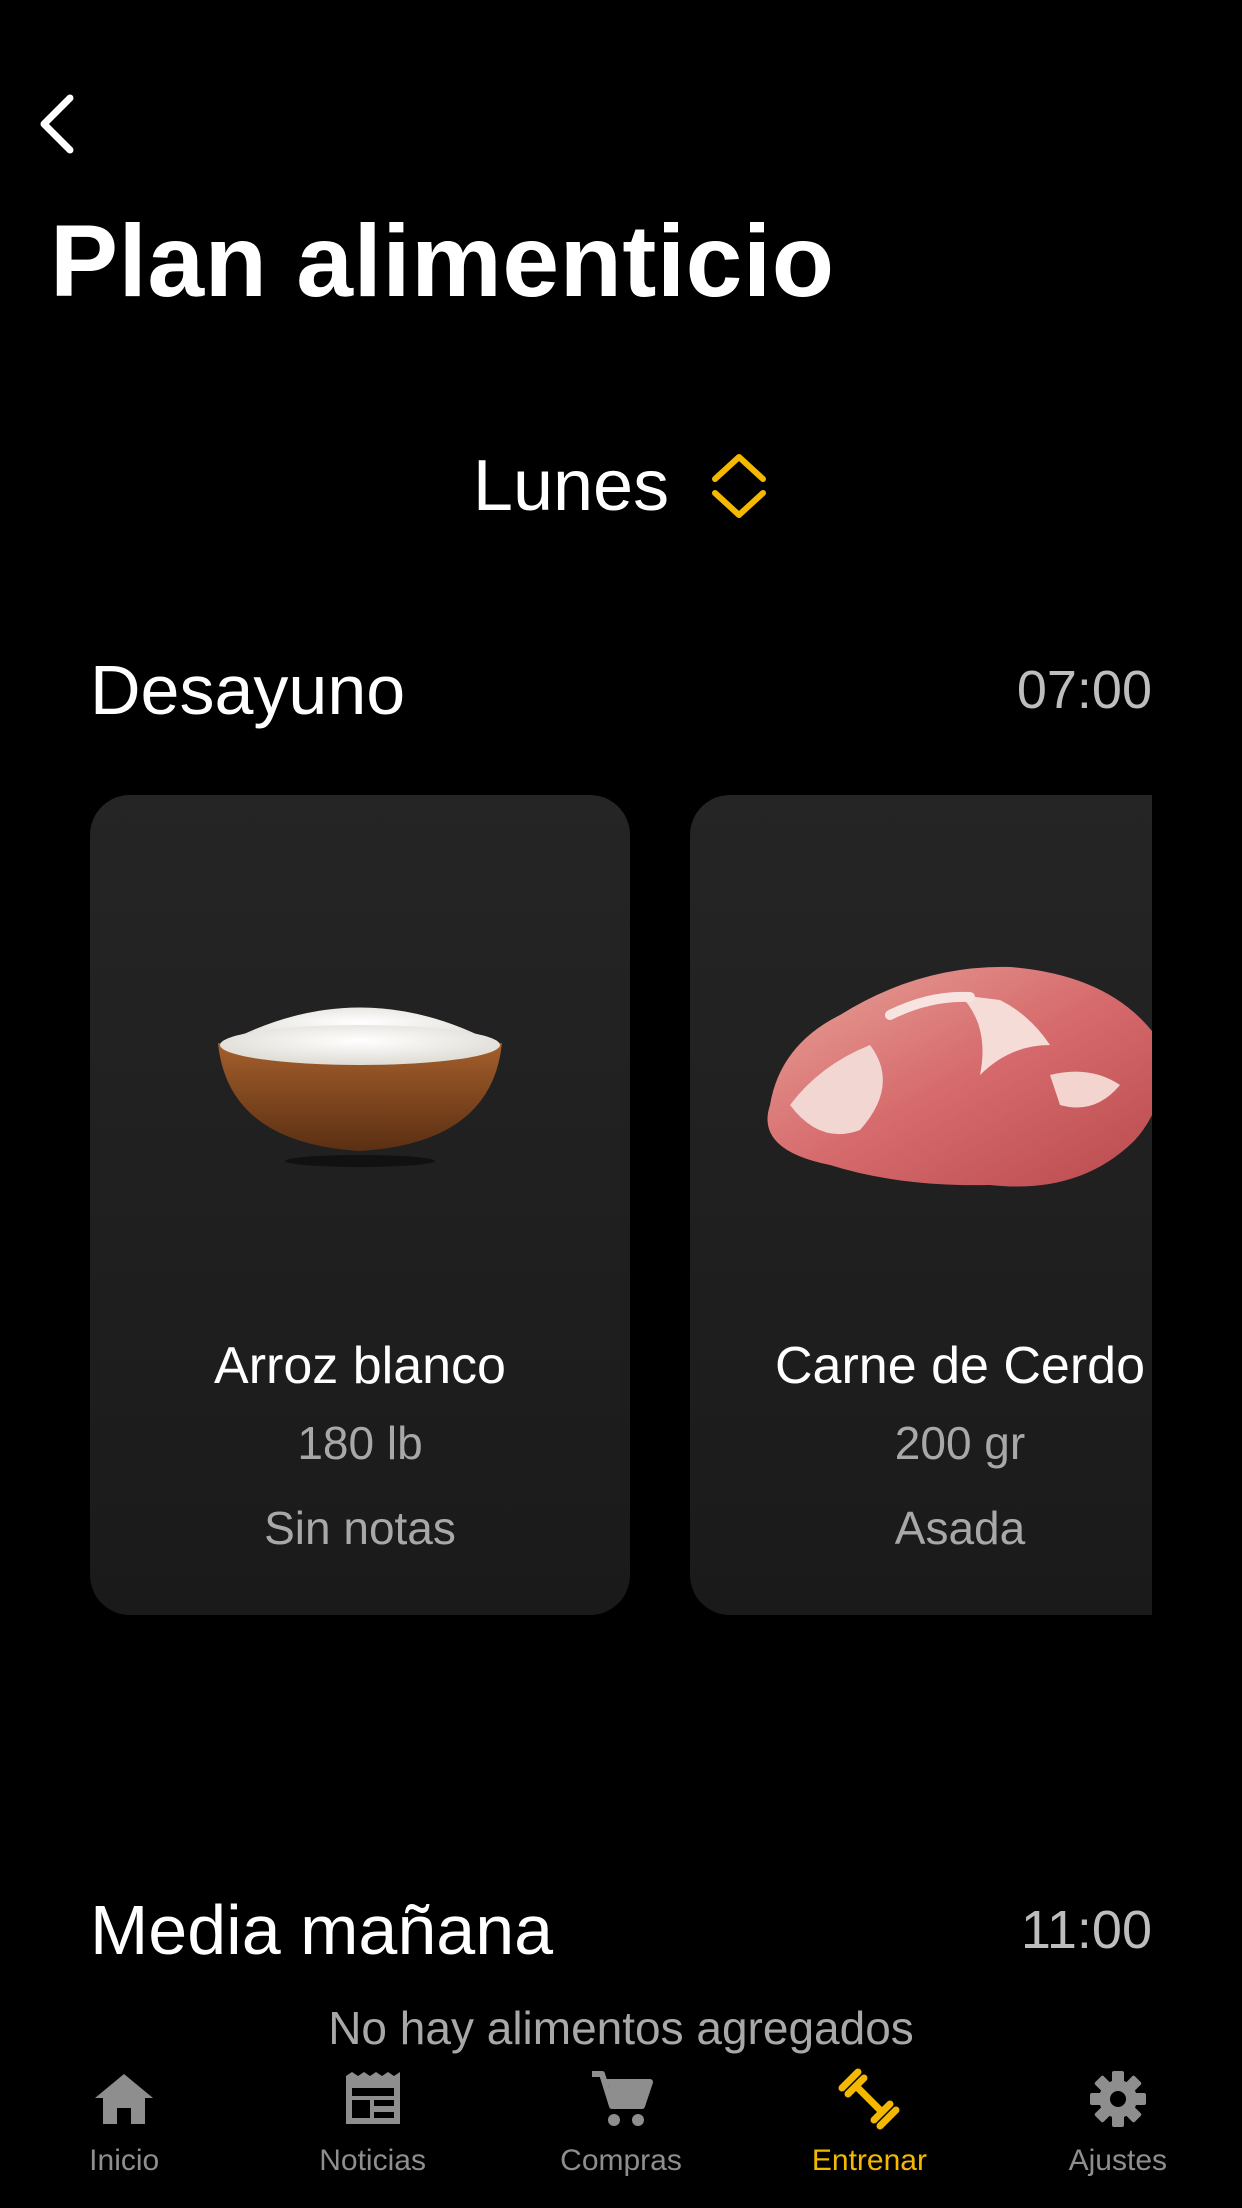  Describe the element at coordinates (372, 2098) in the screenshot. I see `newspaper-icon` at that location.